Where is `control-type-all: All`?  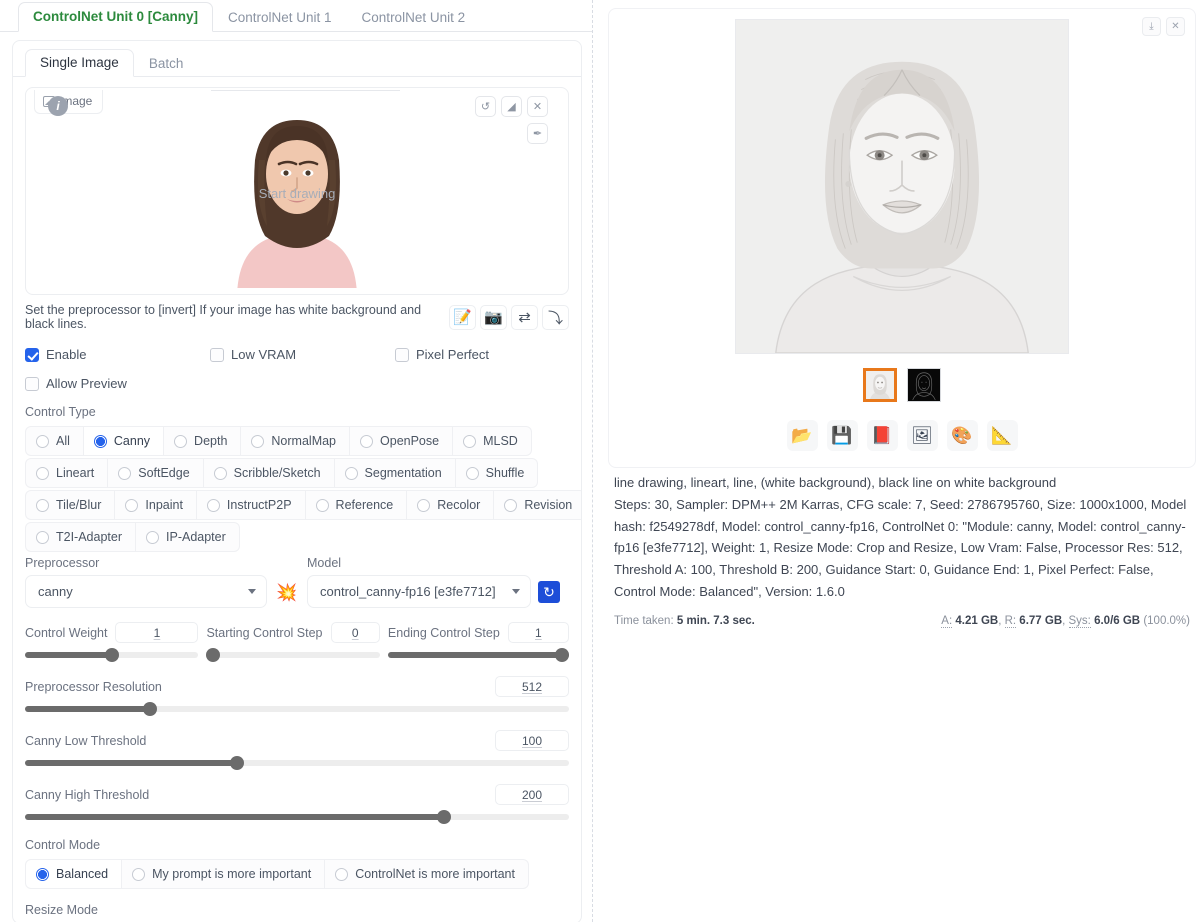 control-type-all: All is located at coordinates (54, 441).